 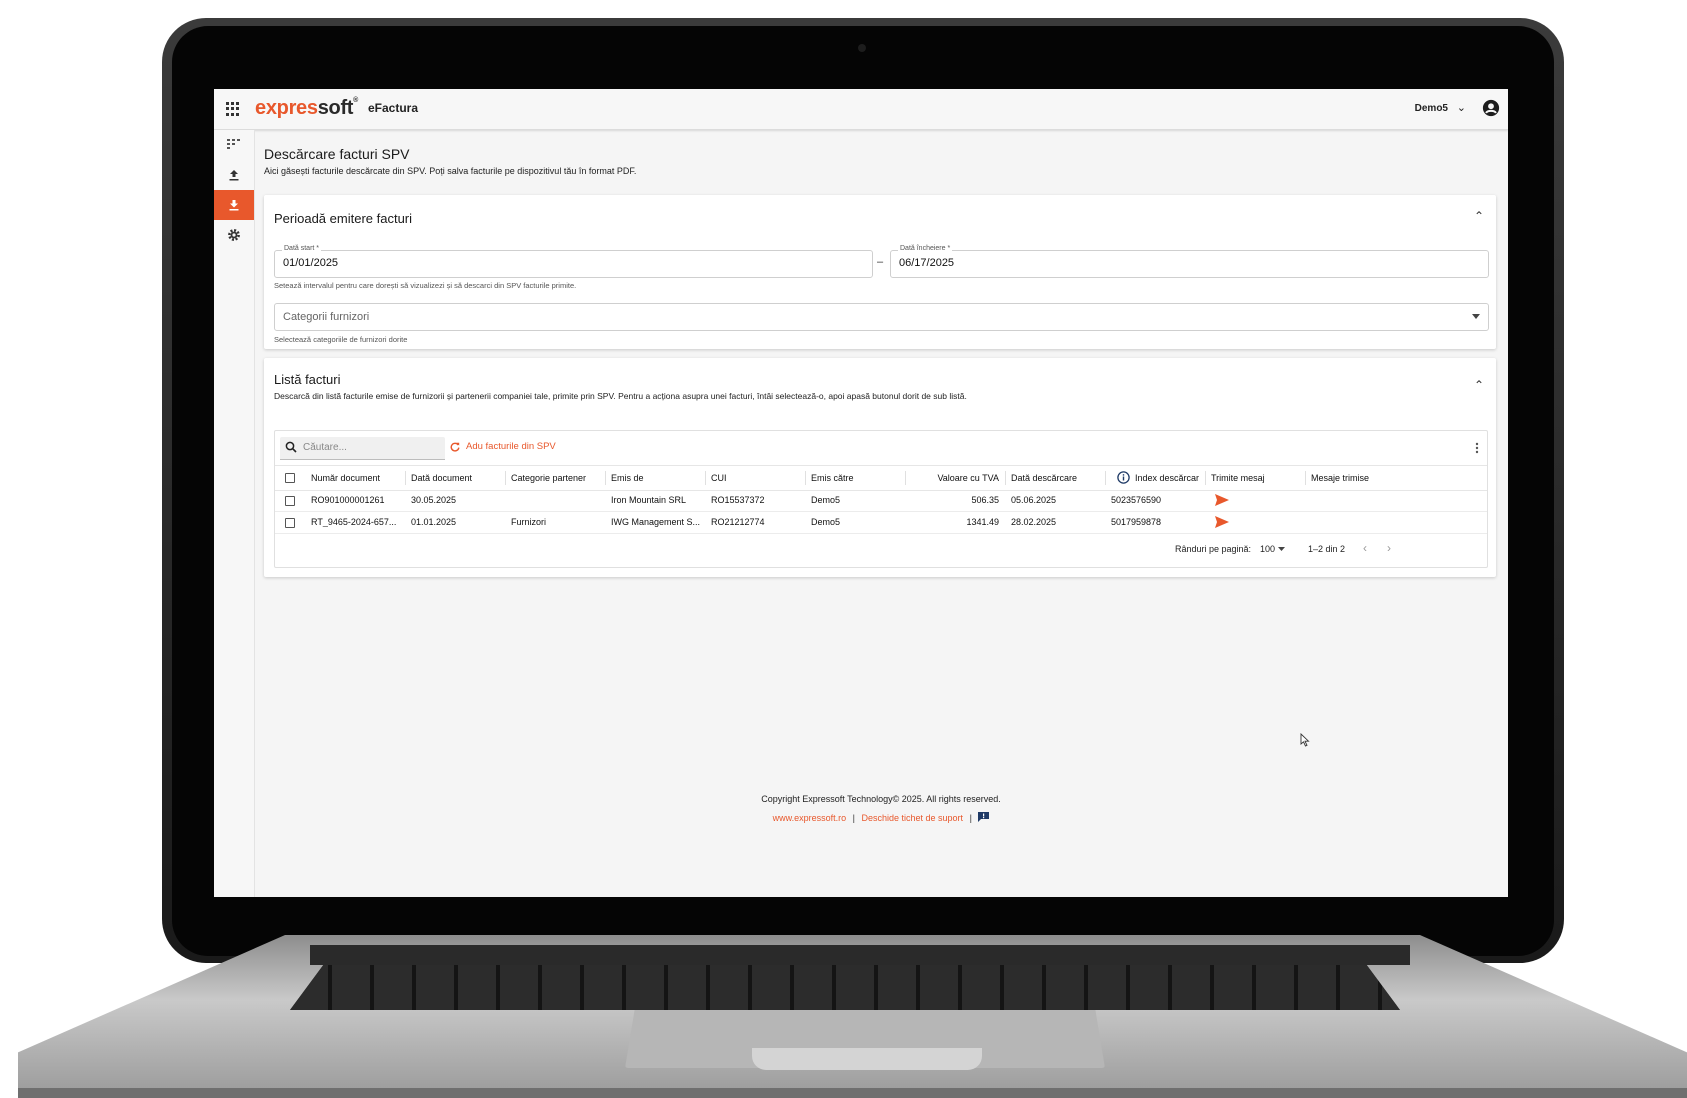 I want to click on sidebar-item-download, so click(x=234, y=205).